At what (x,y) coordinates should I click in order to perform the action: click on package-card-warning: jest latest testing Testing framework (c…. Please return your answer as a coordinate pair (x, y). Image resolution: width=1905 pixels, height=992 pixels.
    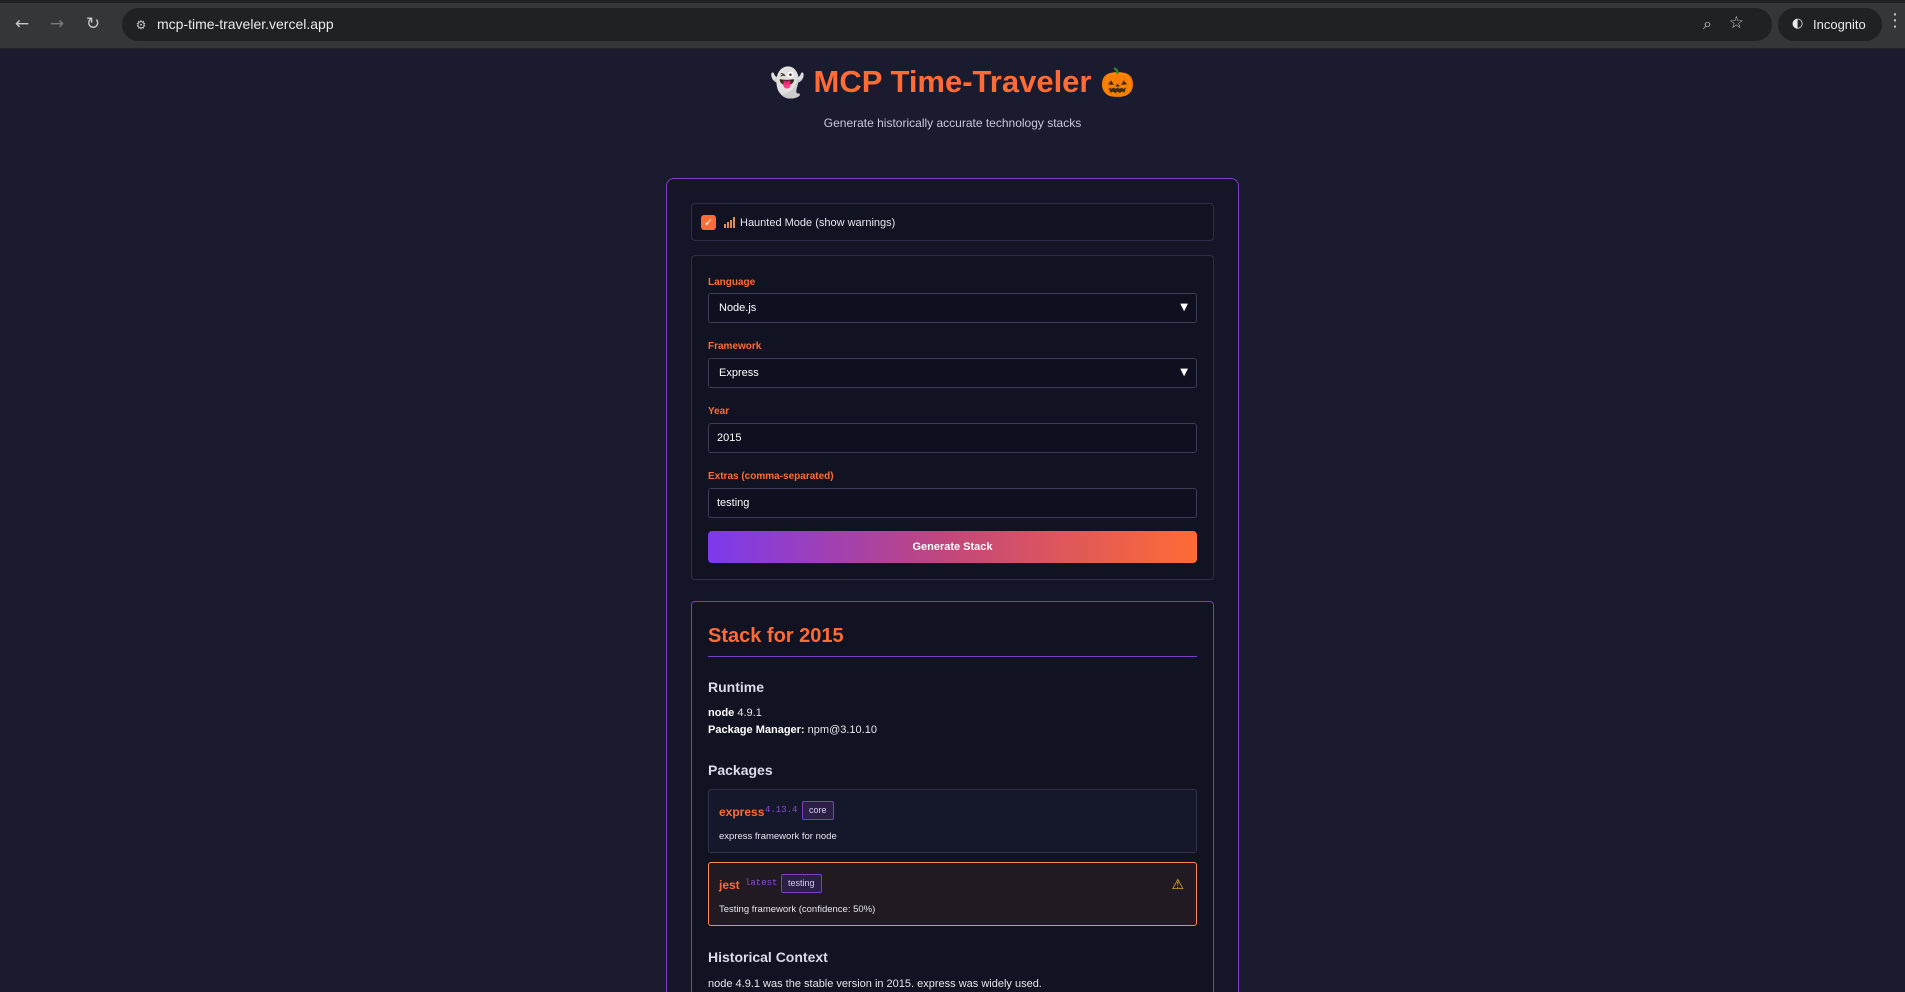
    Looking at the image, I should click on (952, 894).